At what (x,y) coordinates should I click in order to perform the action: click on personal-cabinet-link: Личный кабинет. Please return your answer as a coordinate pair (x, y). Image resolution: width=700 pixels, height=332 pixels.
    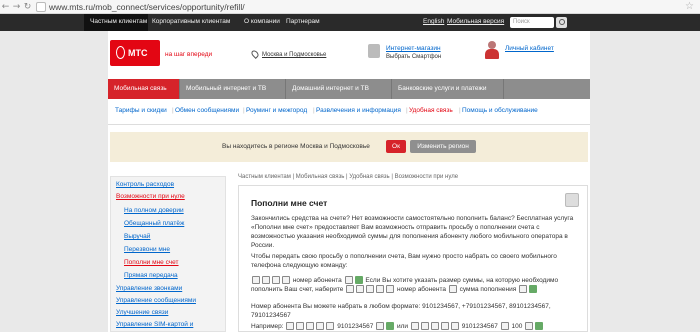
    Looking at the image, I should click on (529, 48).